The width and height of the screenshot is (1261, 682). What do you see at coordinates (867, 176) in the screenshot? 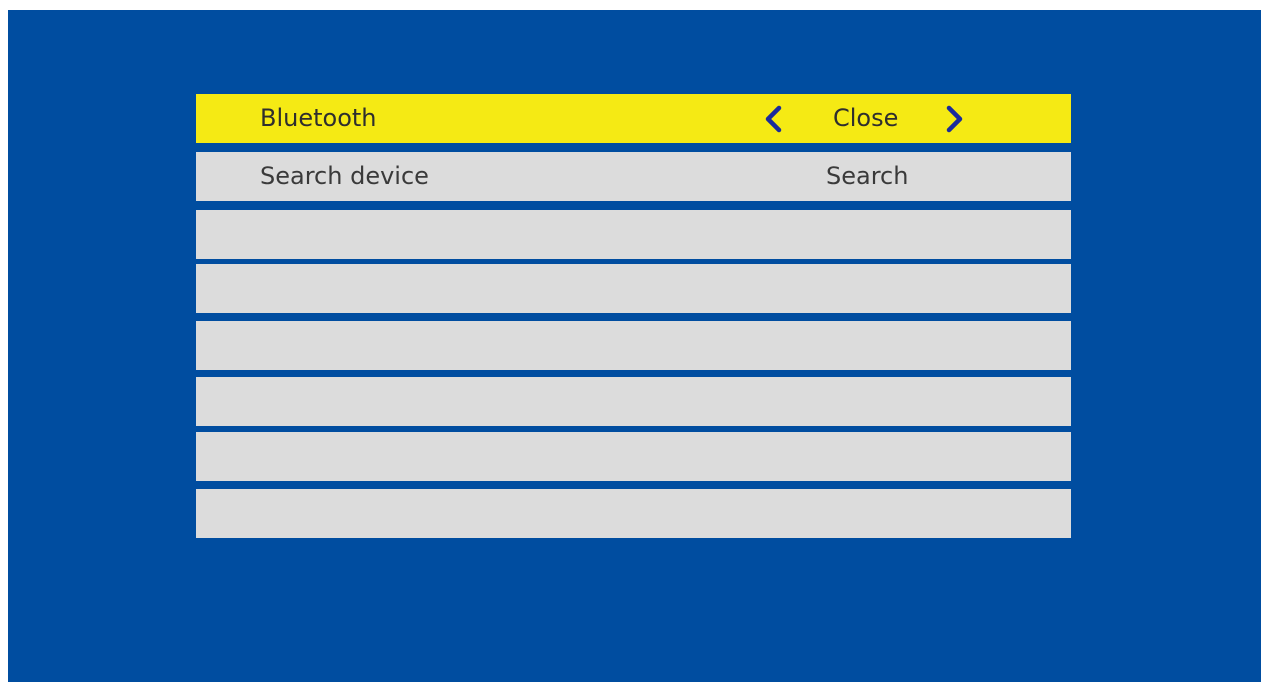
I see `search-button: Search` at bounding box center [867, 176].